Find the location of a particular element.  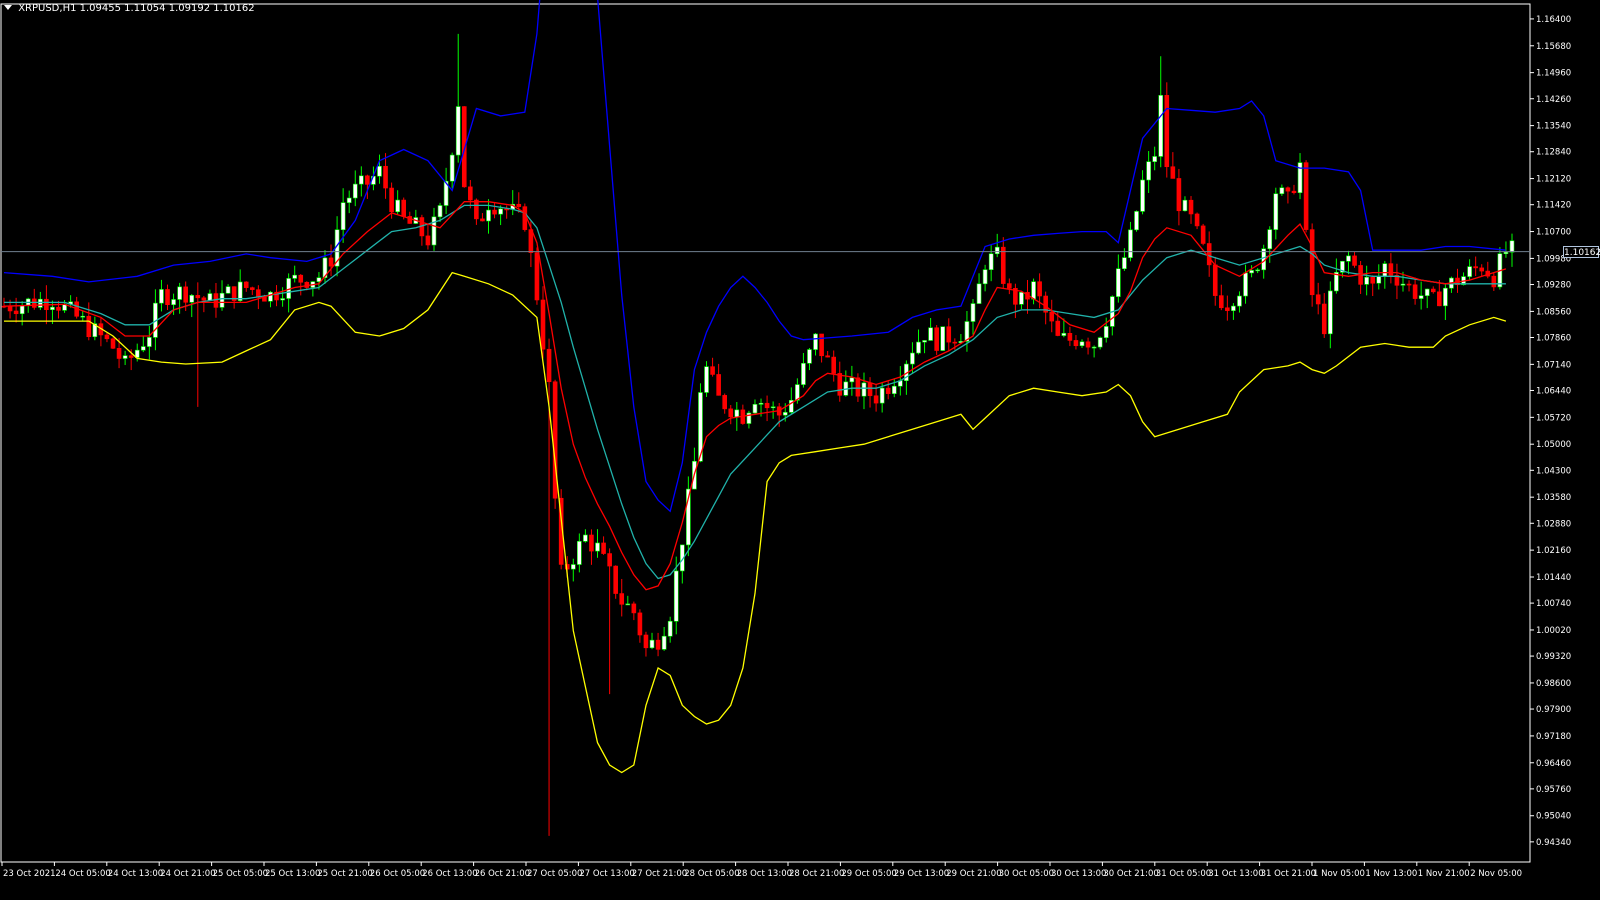

y-tick-label: 0.99320 is located at coordinates (1553, 657).